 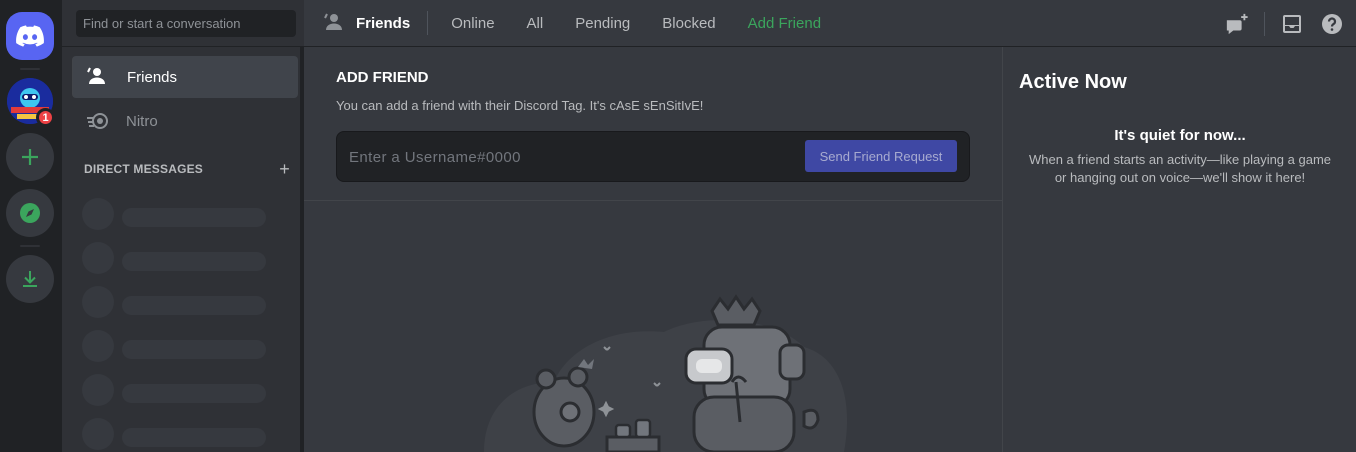 I want to click on new-group-dm-icon, so click(x=1237, y=23).